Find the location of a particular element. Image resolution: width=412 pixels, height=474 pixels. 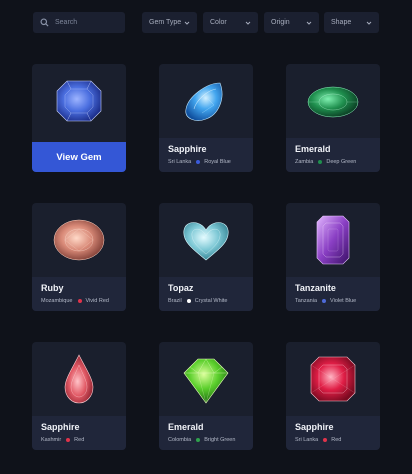

filter-gem-type: Gem Type is located at coordinates (169, 22).